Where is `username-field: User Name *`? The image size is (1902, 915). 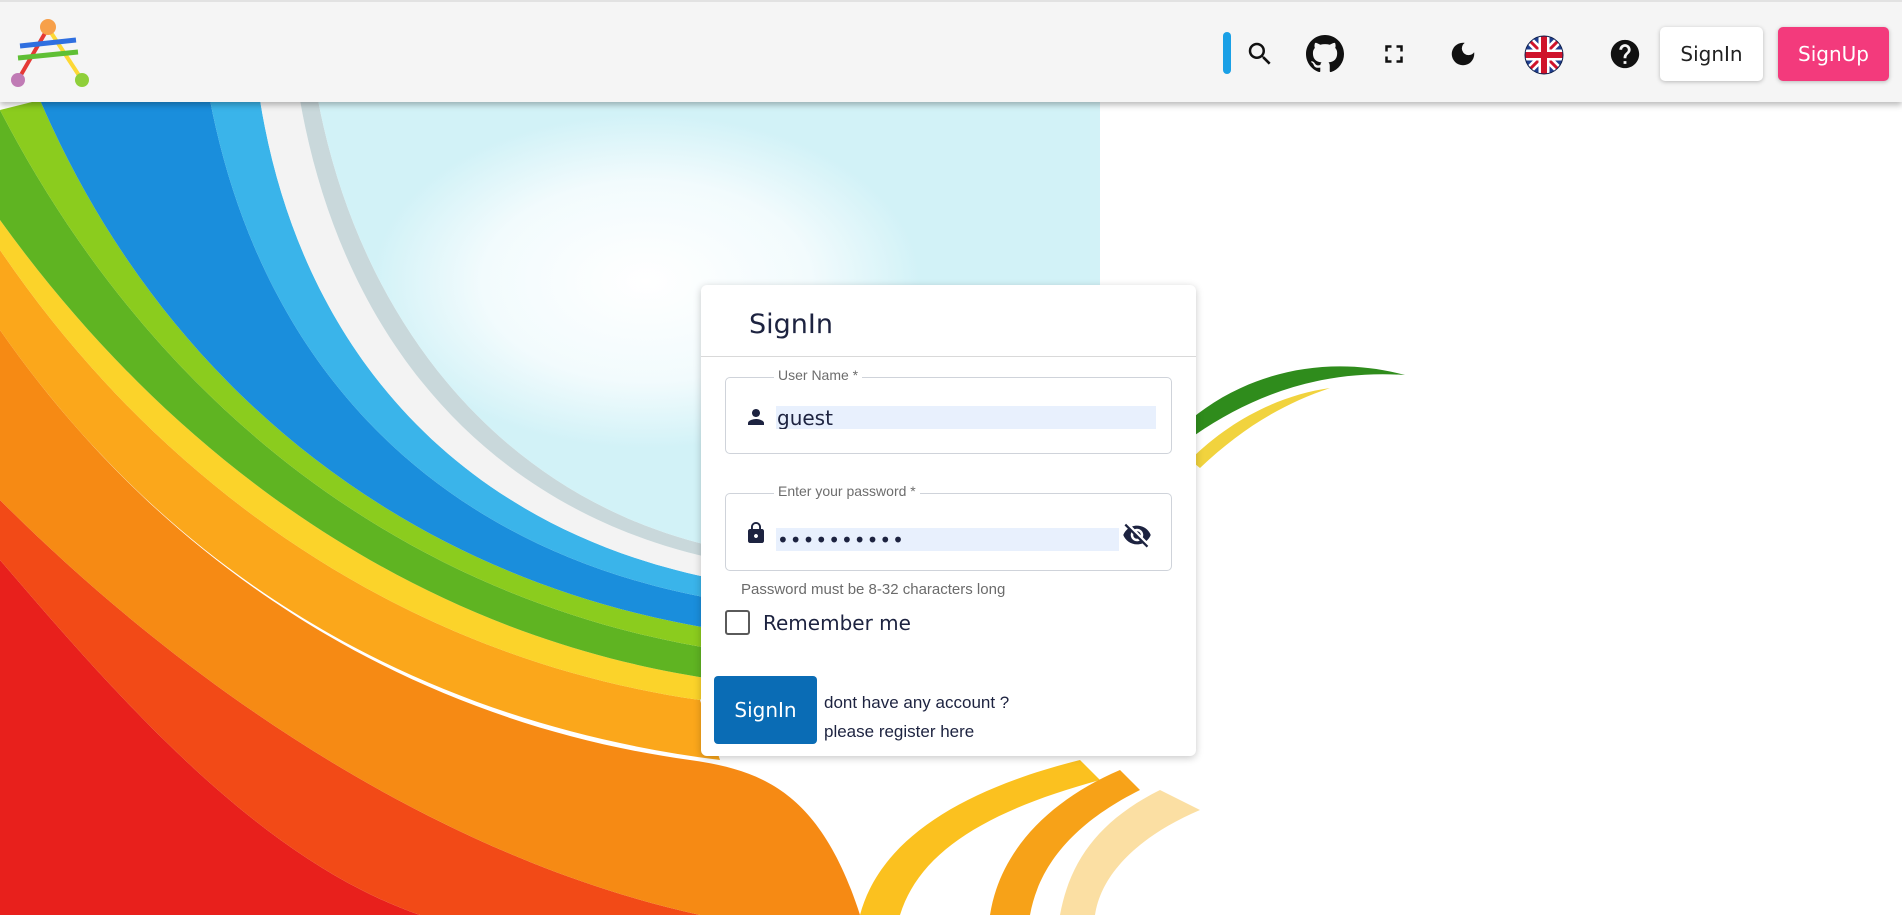 username-field: User Name * is located at coordinates (948, 410).